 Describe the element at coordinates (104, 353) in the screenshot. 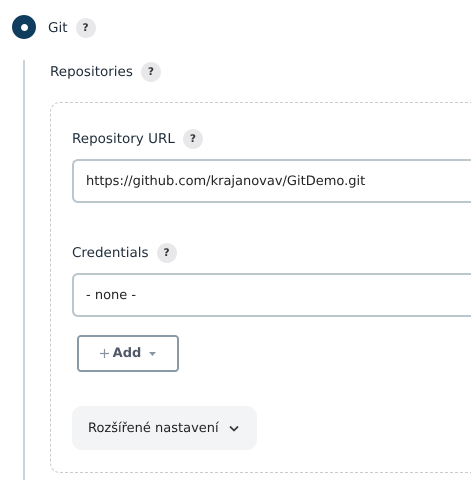

I see `plus-icon` at that location.